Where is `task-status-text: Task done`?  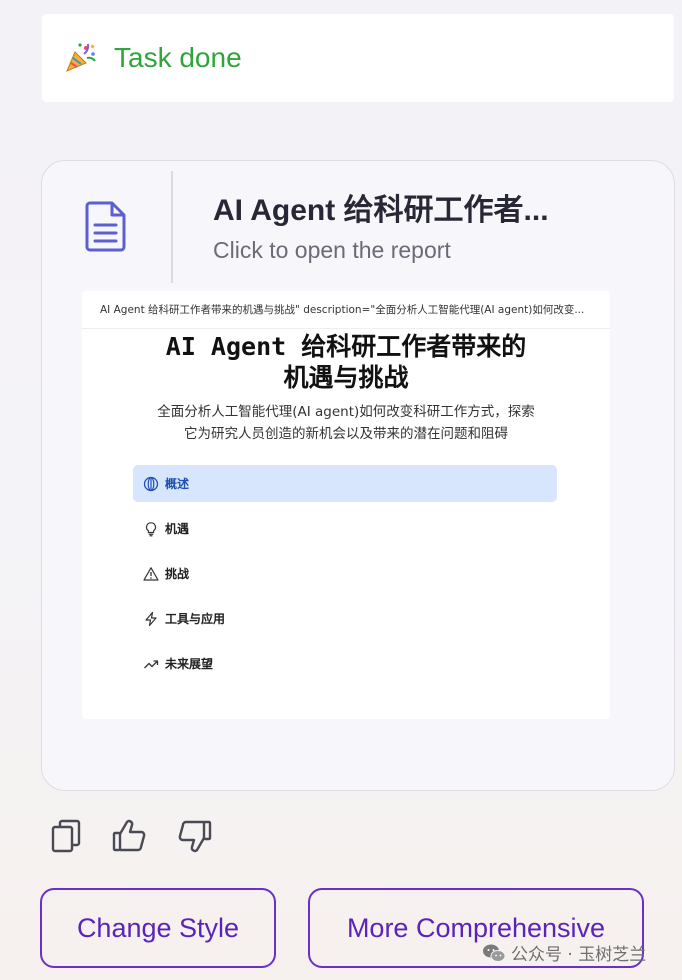
task-status-text: Task done is located at coordinates (178, 57).